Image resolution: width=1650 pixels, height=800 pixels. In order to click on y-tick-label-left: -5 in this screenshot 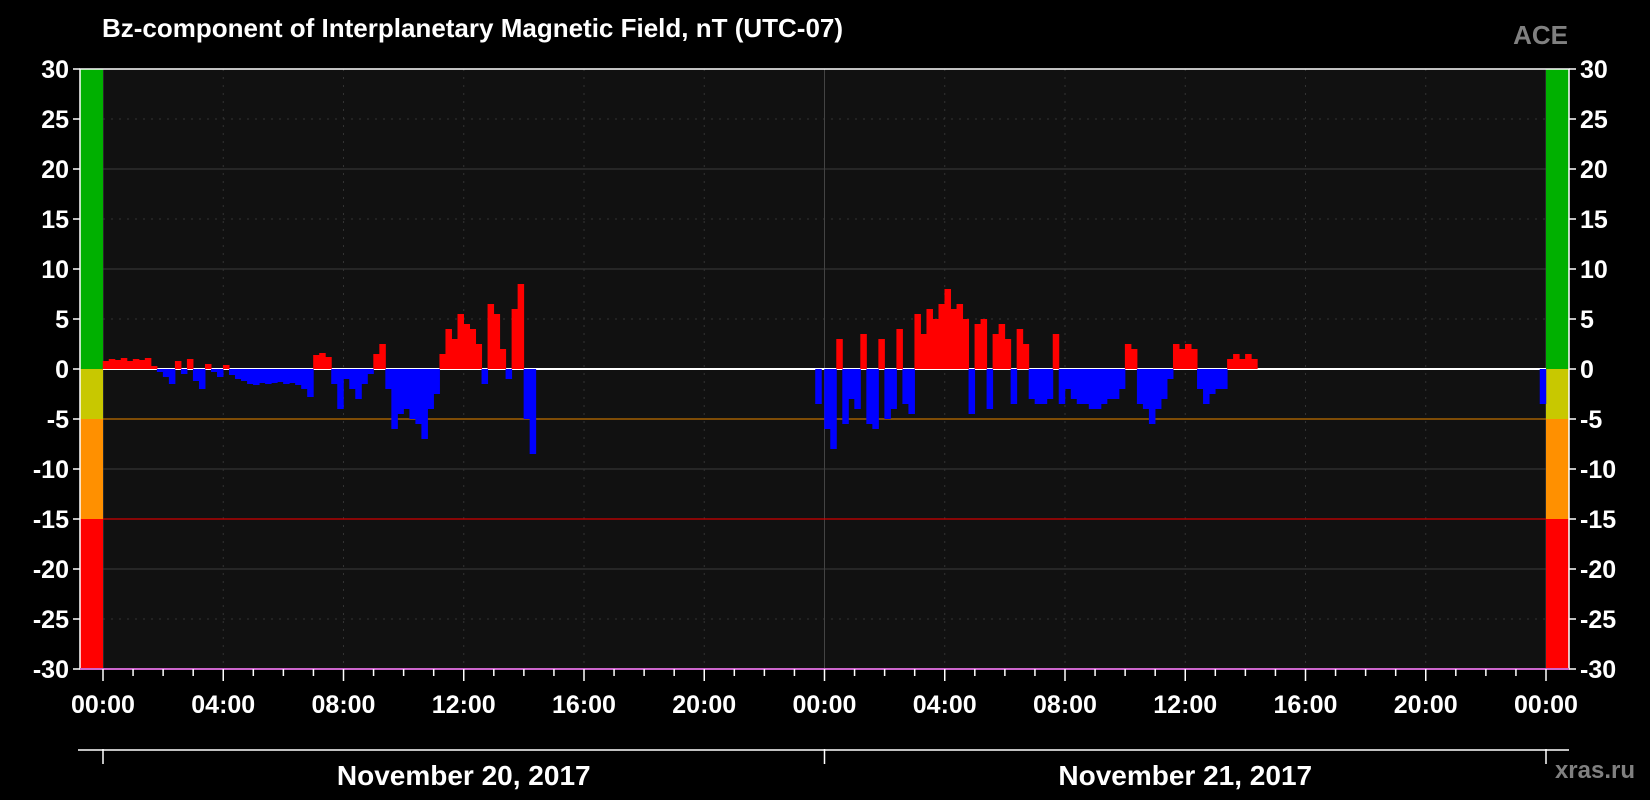, I will do `click(58, 420)`.